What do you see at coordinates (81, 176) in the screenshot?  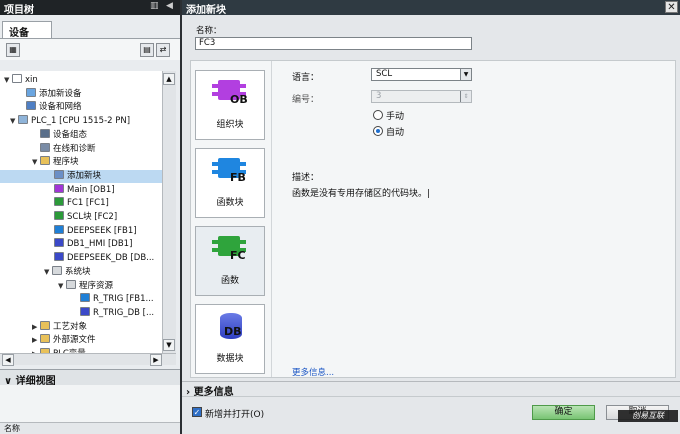 I see `tree-item: 添加新块` at bounding box center [81, 176].